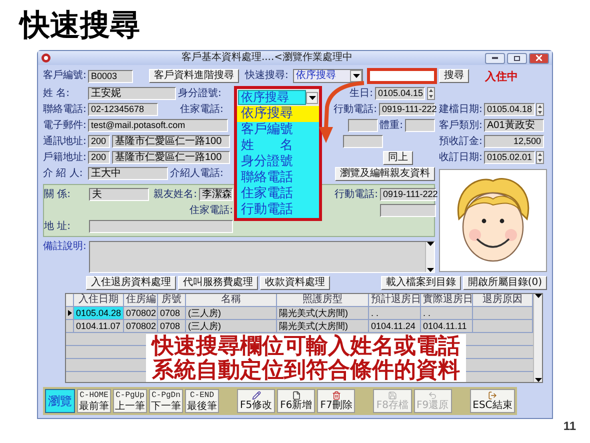  I want to click on process-button: 收款資料處理, so click(295, 283).